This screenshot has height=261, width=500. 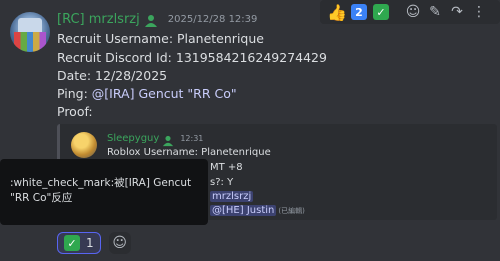 What do you see at coordinates (133, 138) in the screenshot?
I see `embed-username: Sleepyguy` at bounding box center [133, 138].